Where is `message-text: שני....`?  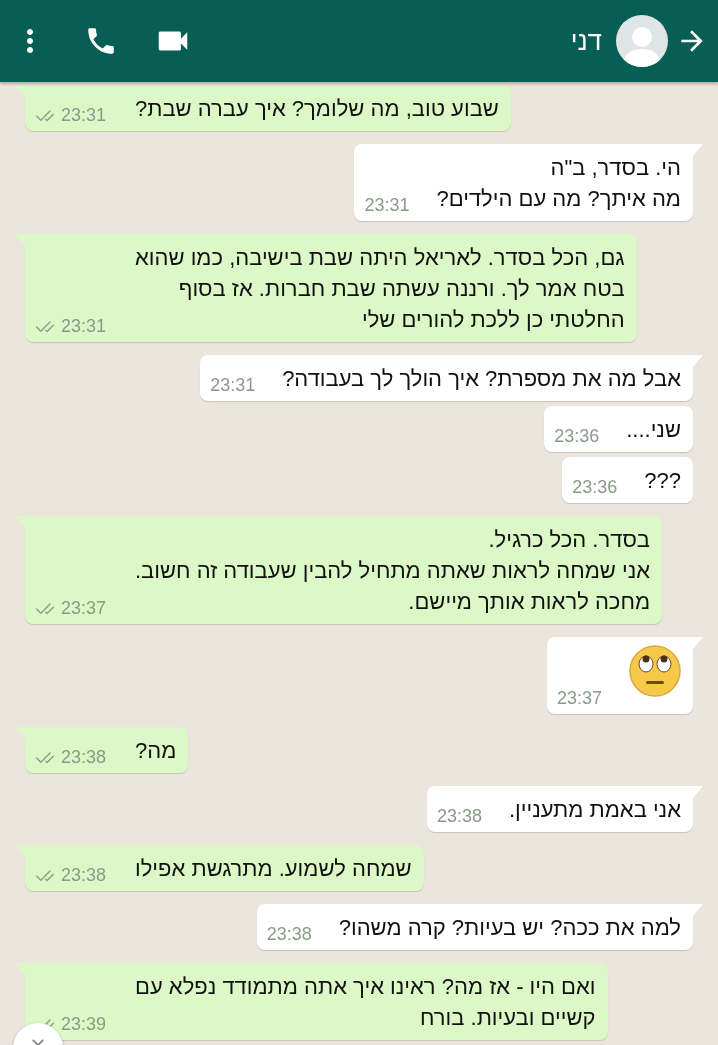
message-text: שני.... is located at coordinates (653, 430).